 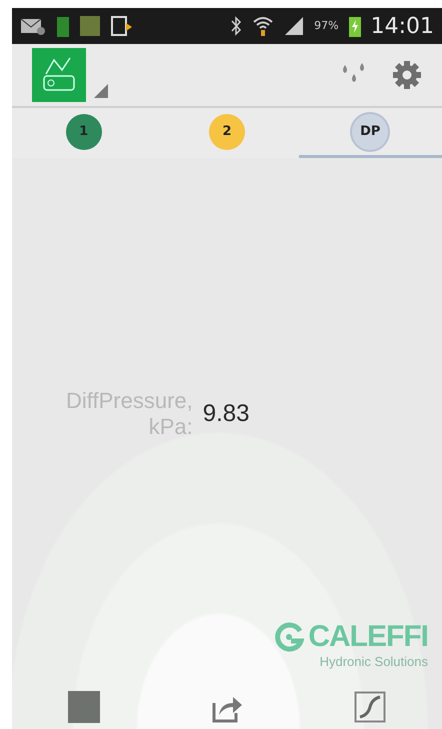 I want to click on battery-icon, so click(x=354, y=26).